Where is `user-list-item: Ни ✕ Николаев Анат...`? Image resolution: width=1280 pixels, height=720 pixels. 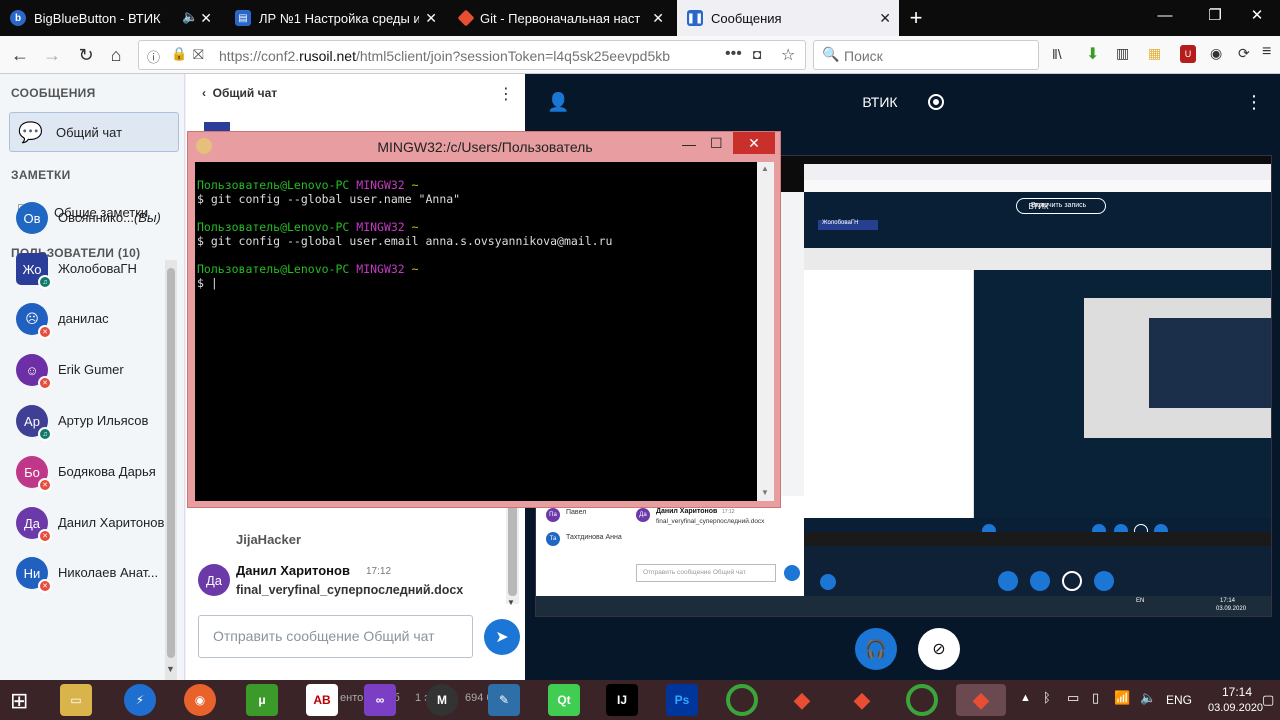
user-list-item: Ни ✕ Николаев Анат... is located at coordinates (82, 576).